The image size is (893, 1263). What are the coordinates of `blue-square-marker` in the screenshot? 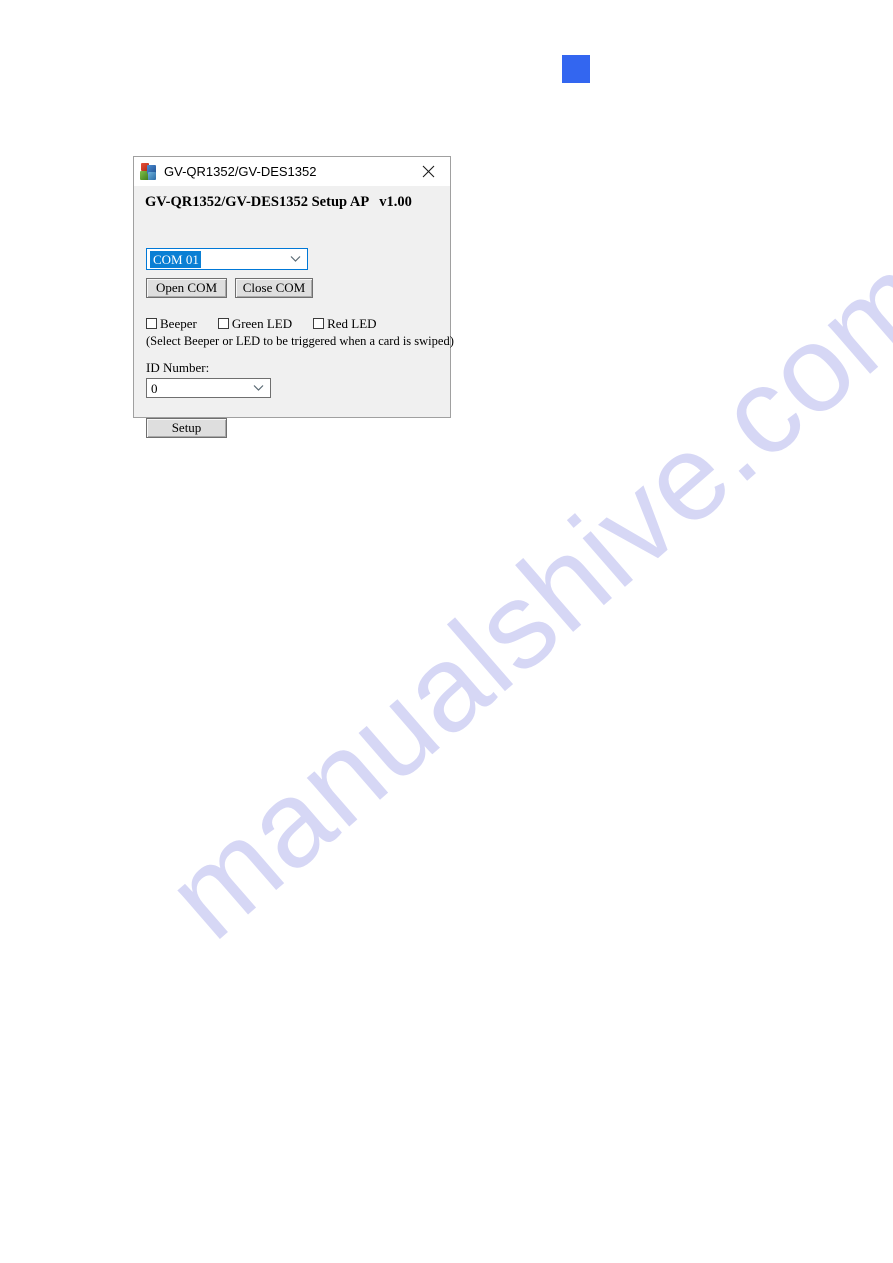 It's located at (576, 69).